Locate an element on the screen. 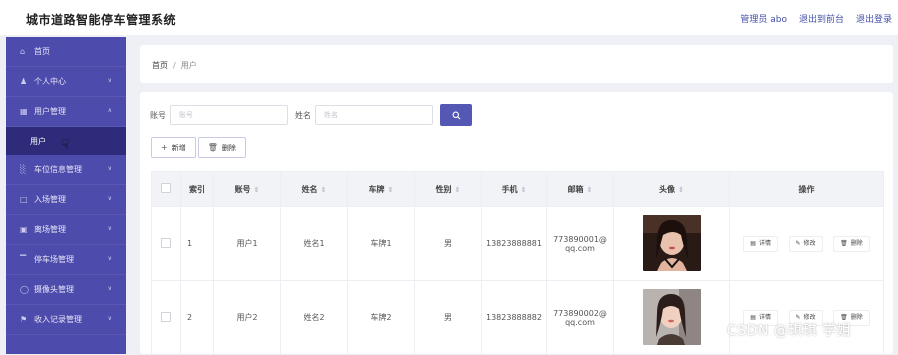 Image resolution: width=898 pixels, height=355 pixels. sidebar-item-label: 入场管理 is located at coordinates (50, 199).